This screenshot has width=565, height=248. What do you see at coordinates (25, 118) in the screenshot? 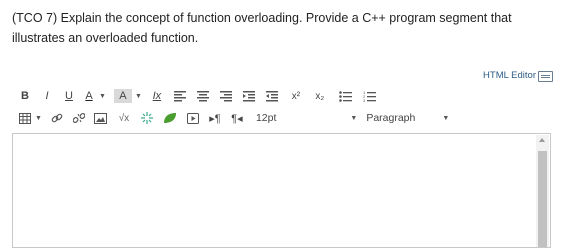
I see `table-icon` at bounding box center [25, 118].